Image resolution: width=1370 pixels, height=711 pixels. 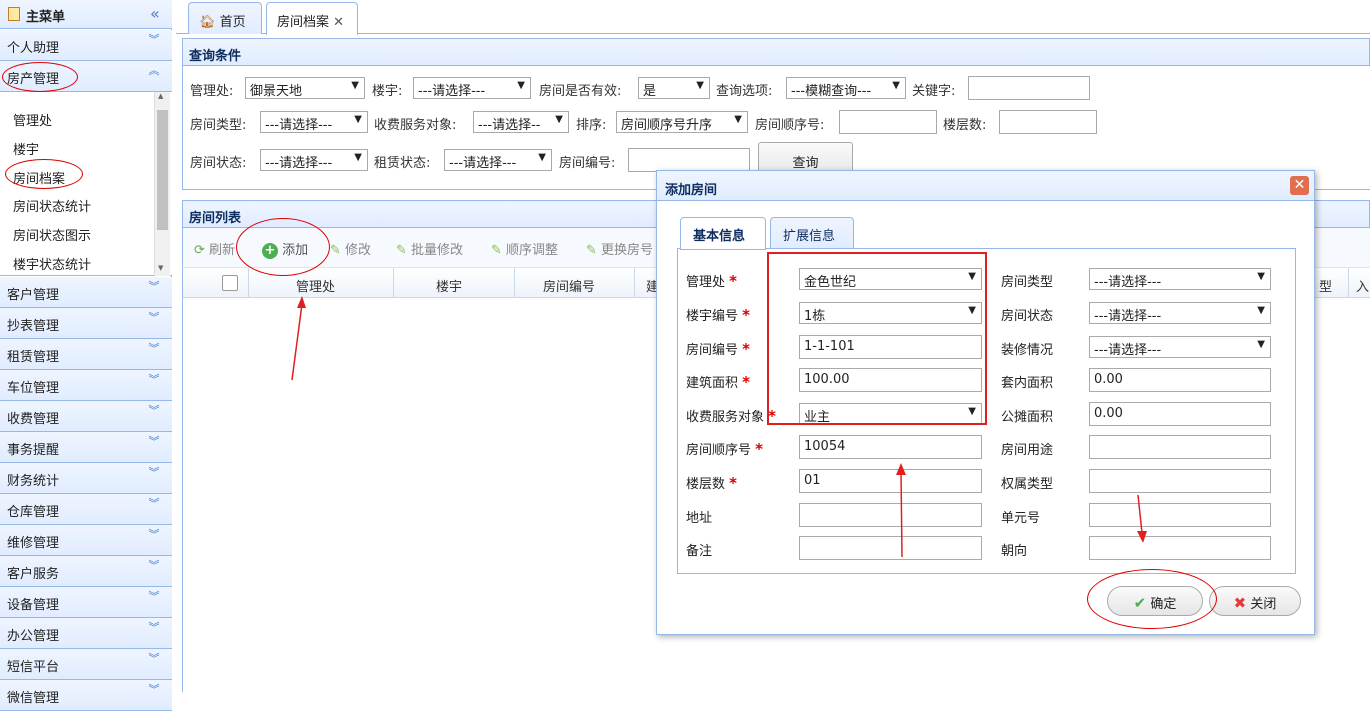 I want to click on batch-edit-button: ✎ 批量修改, so click(x=429, y=248).